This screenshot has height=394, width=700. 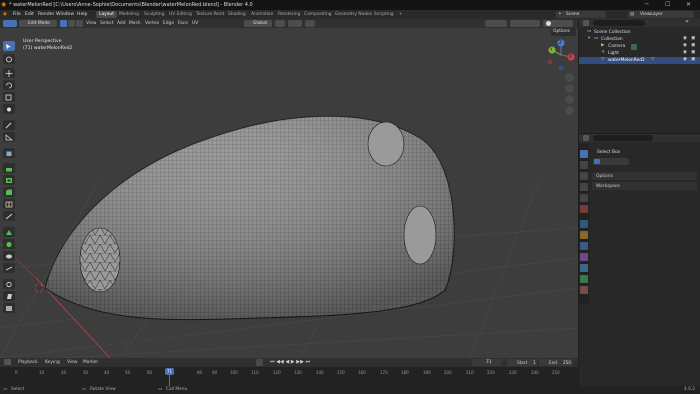 I want to click on menu-view: View, so click(x=91, y=23).